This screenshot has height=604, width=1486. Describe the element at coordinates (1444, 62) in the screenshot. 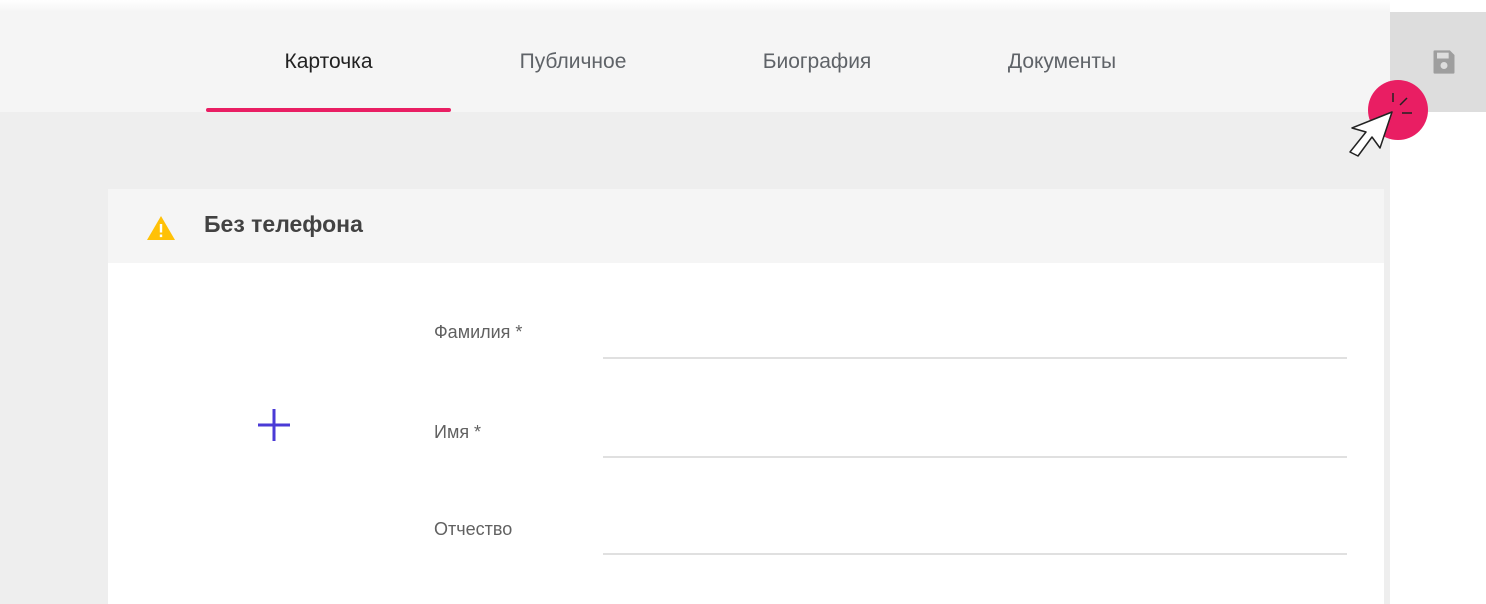

I see `save-icon` at that location.